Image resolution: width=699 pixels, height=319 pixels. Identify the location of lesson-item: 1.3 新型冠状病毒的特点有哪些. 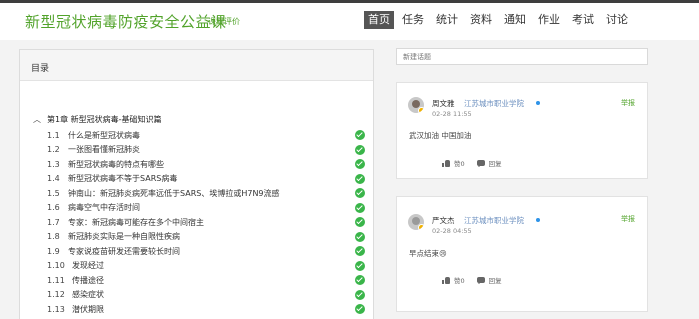
(206, 164).